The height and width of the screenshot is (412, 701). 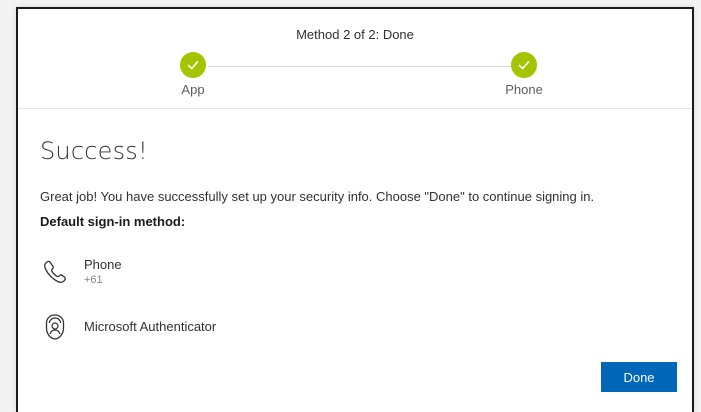 I want to click on method-authenticator-text: Microsoft Authenticator, so click(x=150, y=326).